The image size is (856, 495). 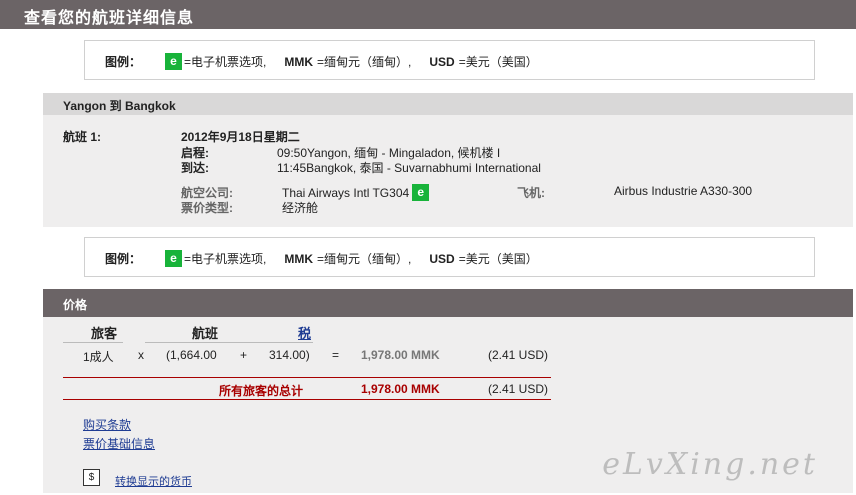 I want to click on price-title: 价格, so click(x=75, y=305).